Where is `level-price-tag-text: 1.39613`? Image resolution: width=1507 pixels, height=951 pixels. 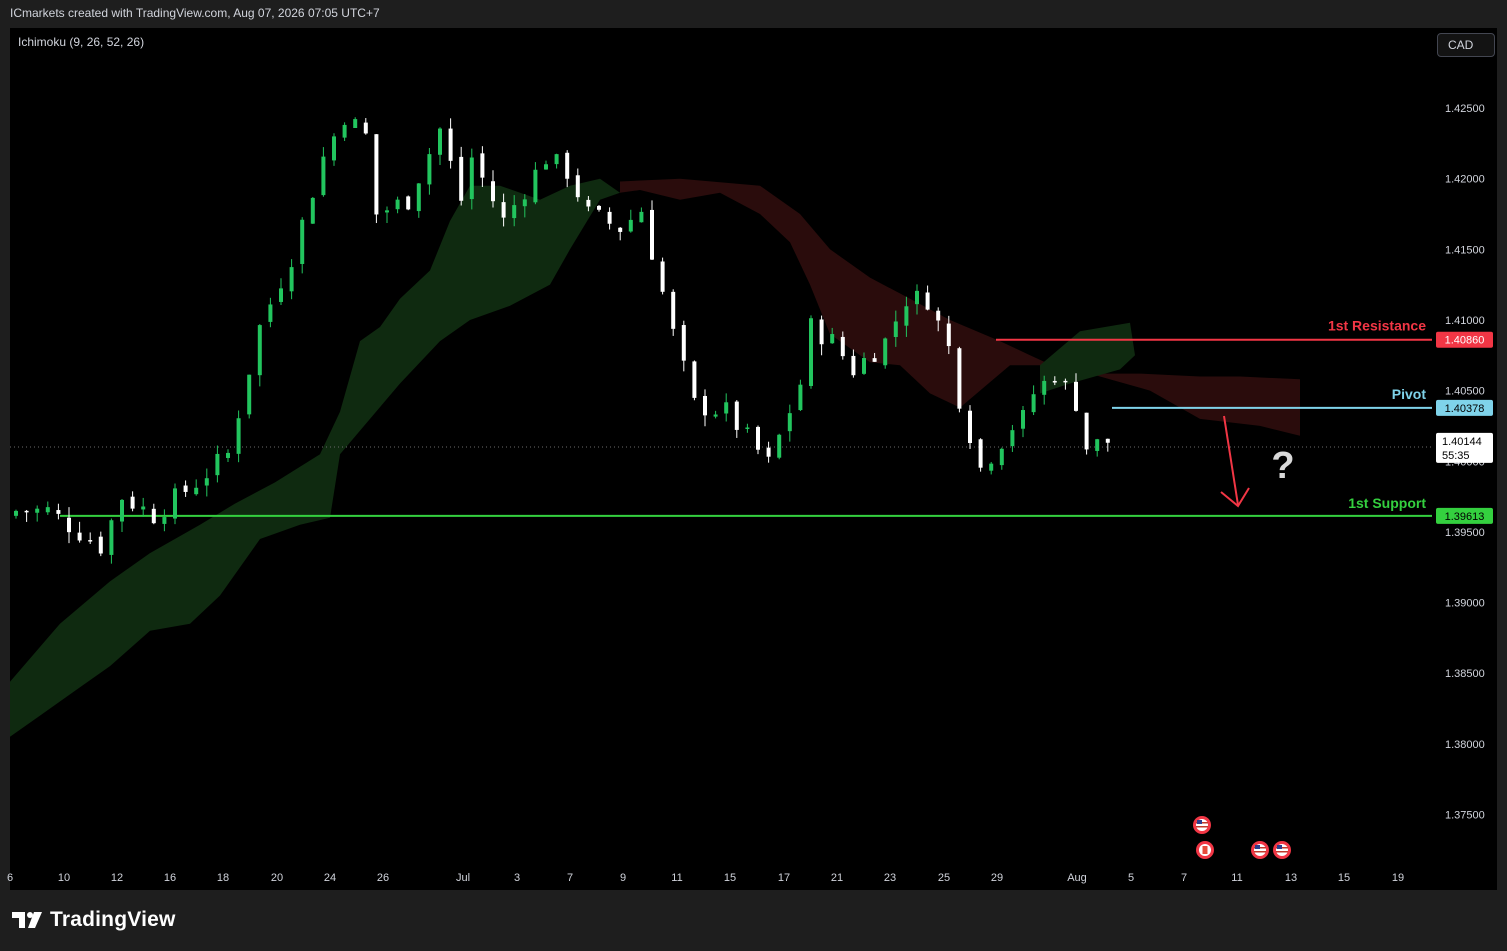 level-price-tag-text: 1.39613 is located at coordinates (1465, 517).